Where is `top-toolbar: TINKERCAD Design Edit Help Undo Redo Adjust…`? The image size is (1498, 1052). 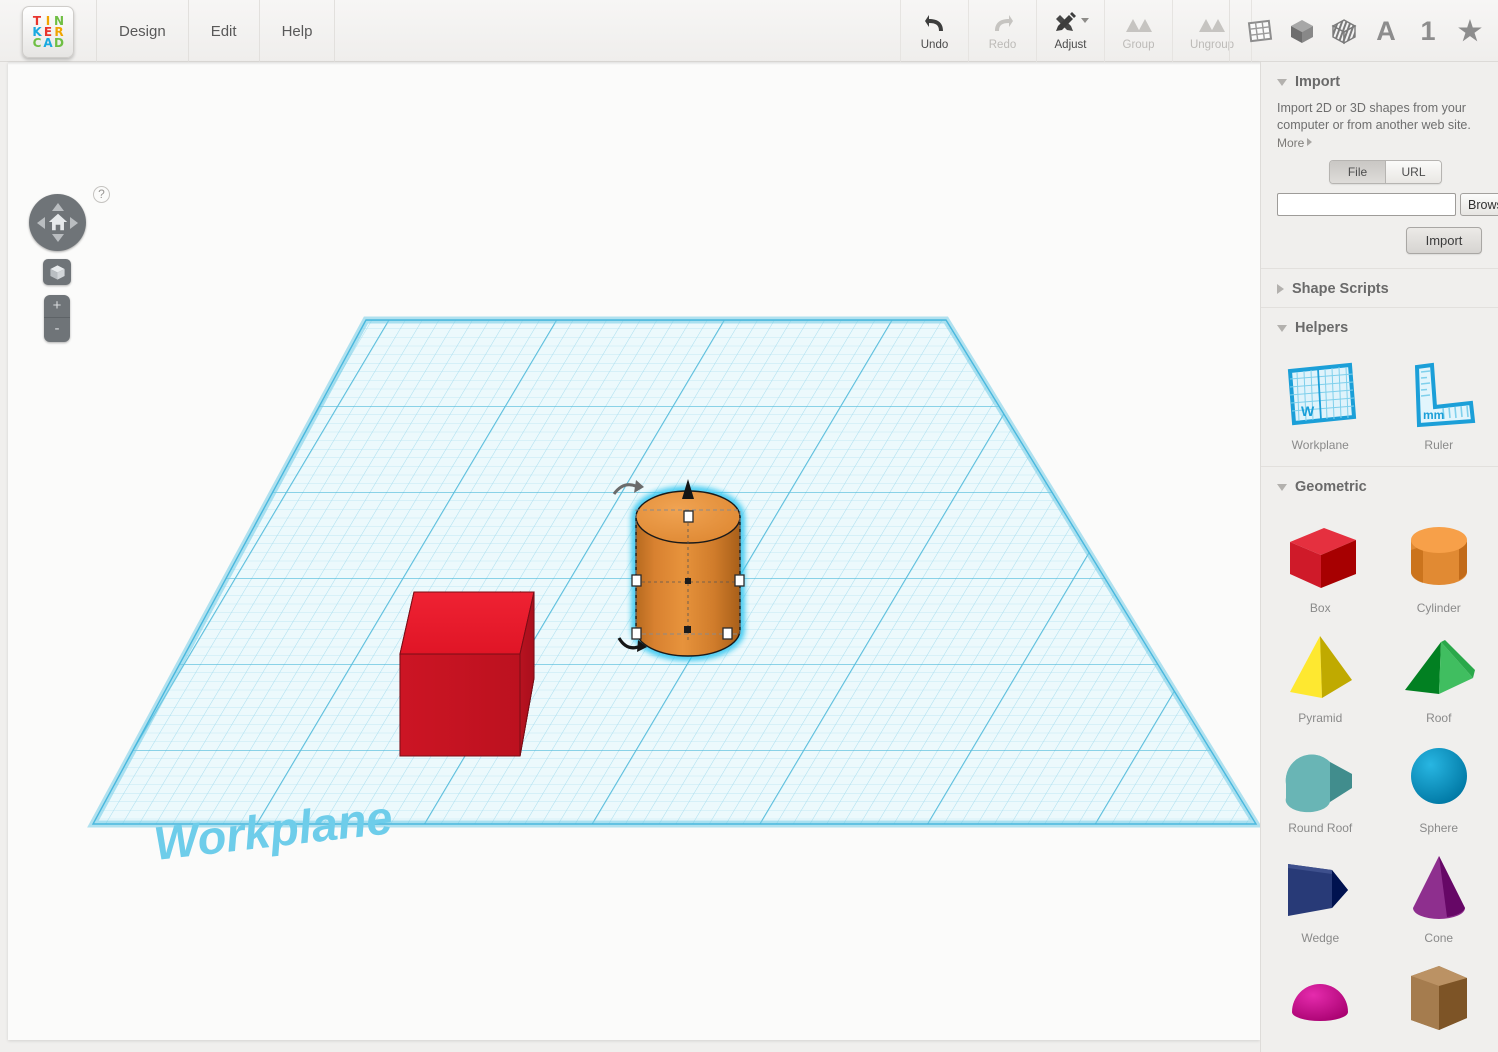 top-toolbar: TINKERCAD Design Edit Help Undo Redo Adjust… is located at coordinates (749, 31).